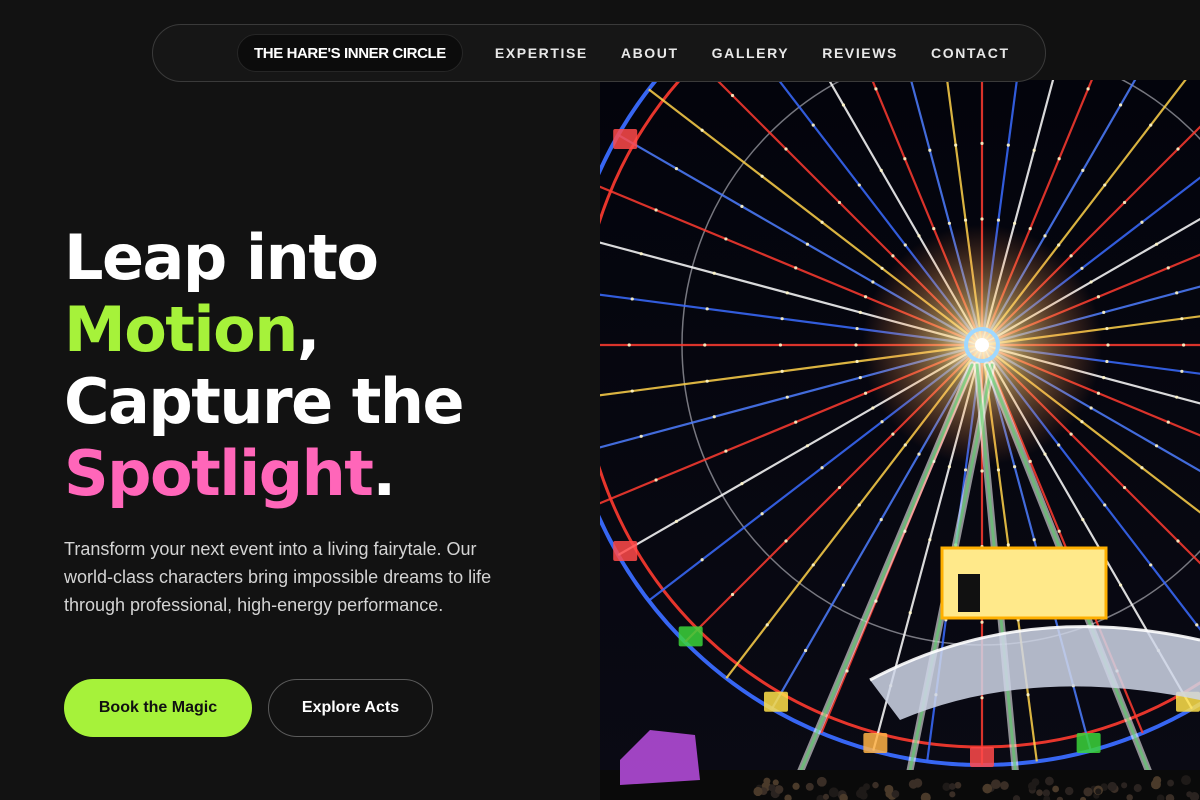 This screenshot has width=1200, height=800. I want to click on headline-line-1: Leap into, so click(263, 258).